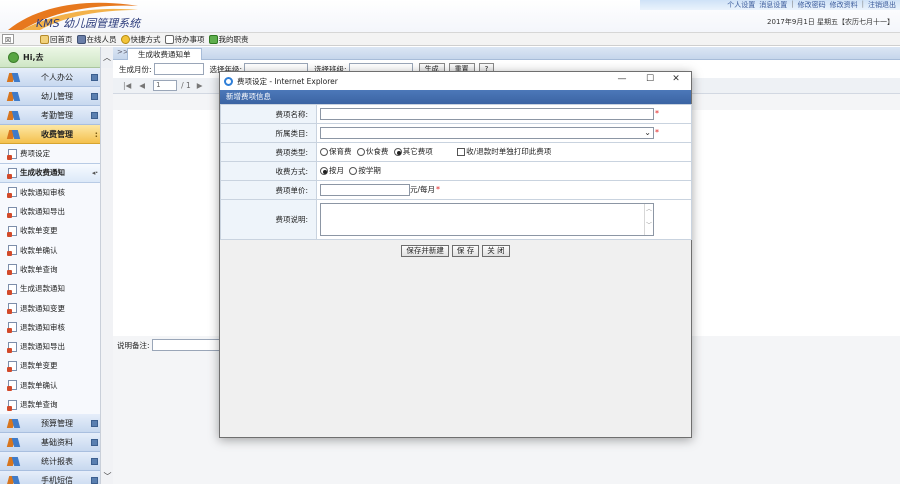  Describe the element at coordinates (461, 151) in the screenshot. I see `separate-print-checkbox` at that location.